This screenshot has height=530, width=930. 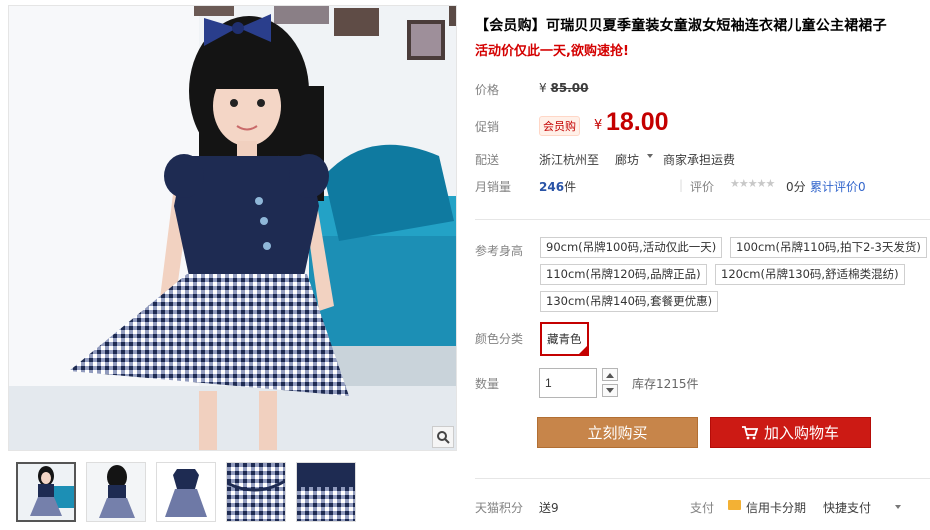 I want to click on quantity-field, so click(x=568, y=383).